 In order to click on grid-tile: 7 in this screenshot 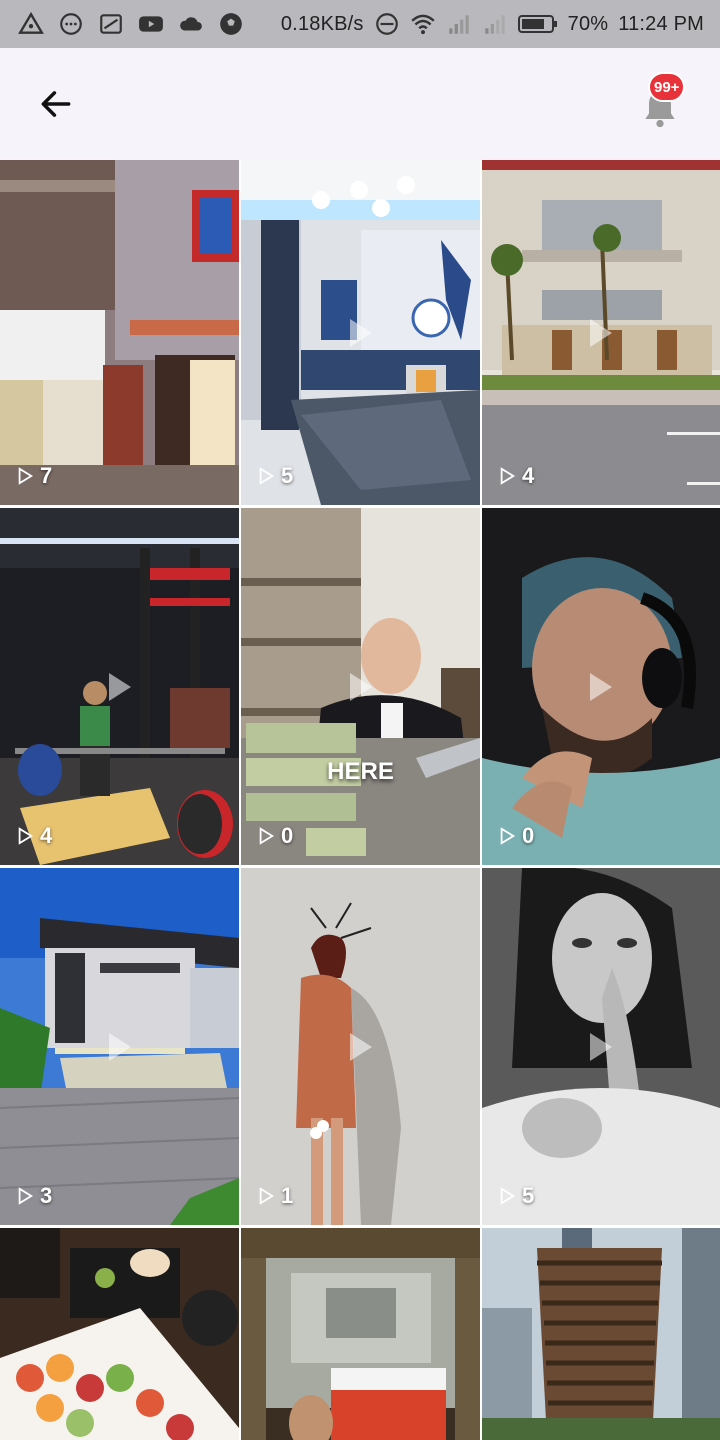, I will do `click(119, 332)`.